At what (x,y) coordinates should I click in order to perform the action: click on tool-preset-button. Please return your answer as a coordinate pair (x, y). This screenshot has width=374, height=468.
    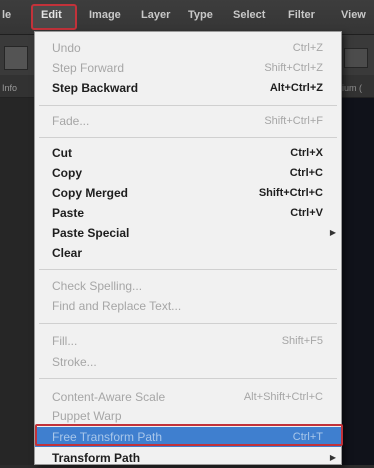
    Looking at the image, I should click on (16, 58).